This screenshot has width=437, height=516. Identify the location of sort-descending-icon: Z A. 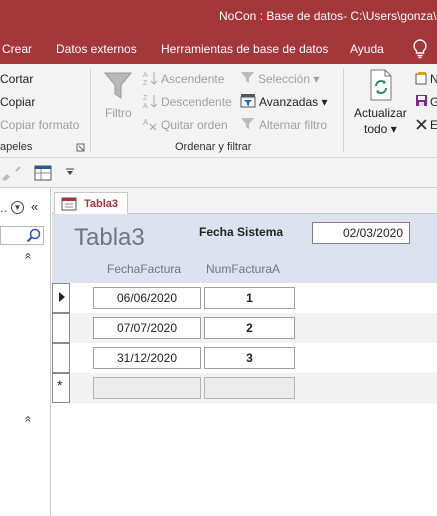
(150, 102).